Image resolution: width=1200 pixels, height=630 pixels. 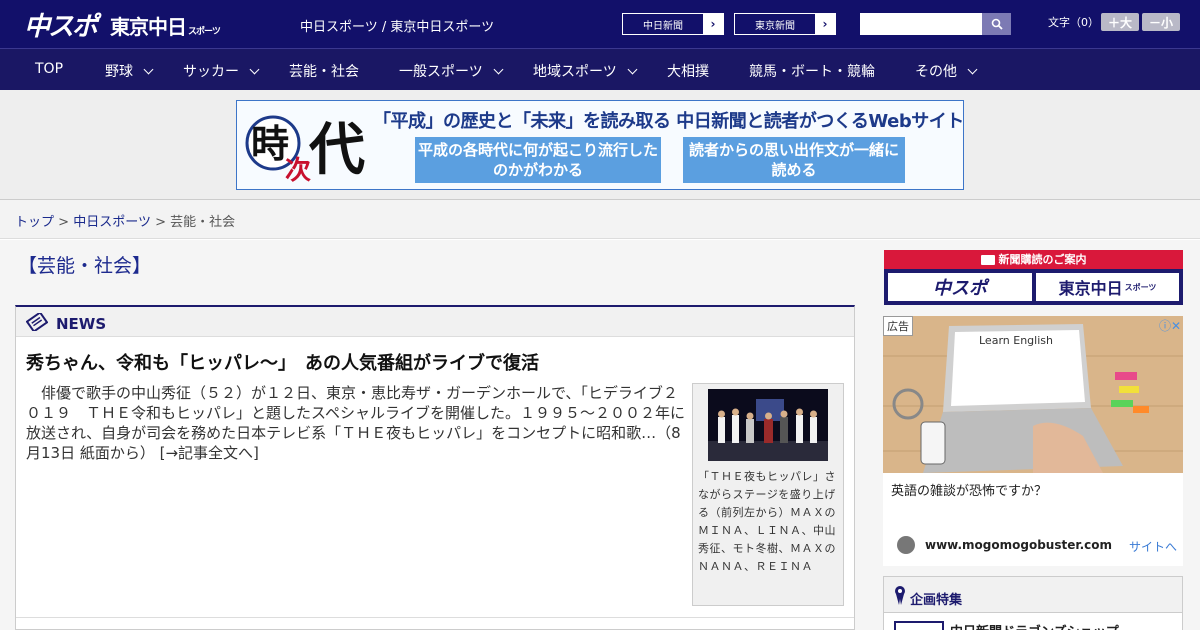 What do you see at coordinates (61, 24) in the screenshot?
I see `chuspo-logo: 中スポ` at bounding box center [61, 24].